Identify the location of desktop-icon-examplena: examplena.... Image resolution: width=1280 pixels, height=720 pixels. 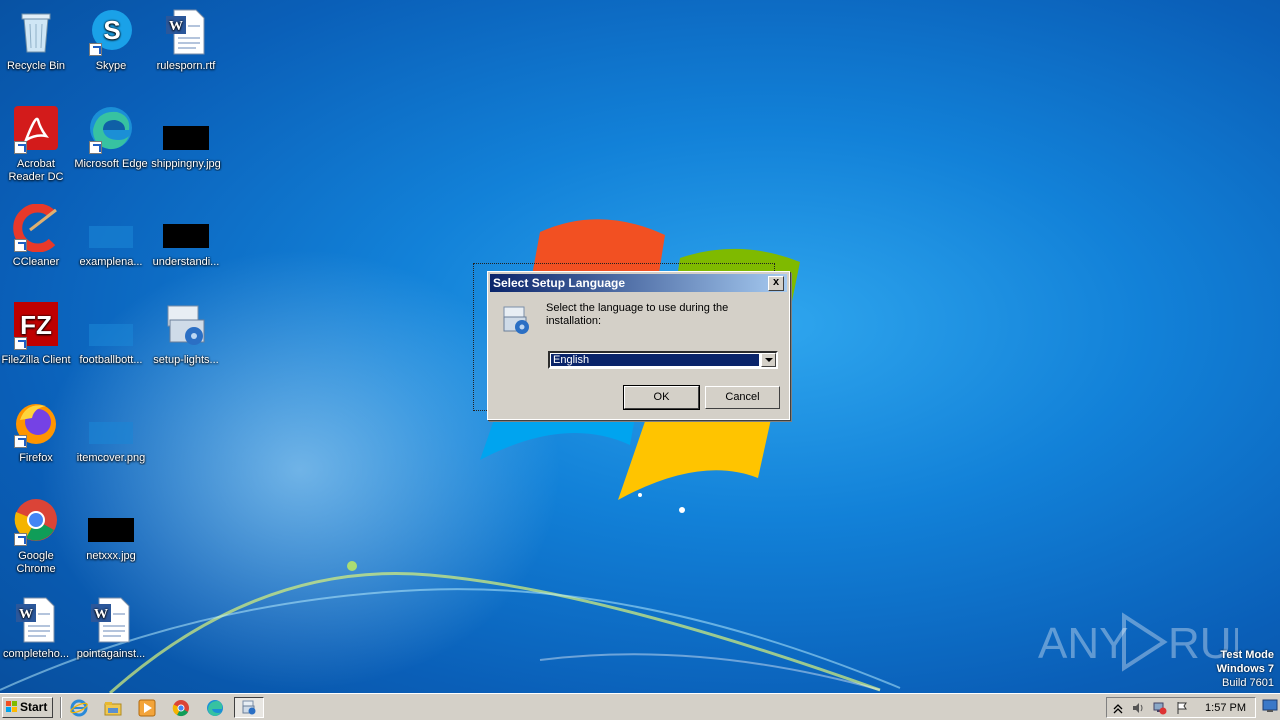
(111, 236).